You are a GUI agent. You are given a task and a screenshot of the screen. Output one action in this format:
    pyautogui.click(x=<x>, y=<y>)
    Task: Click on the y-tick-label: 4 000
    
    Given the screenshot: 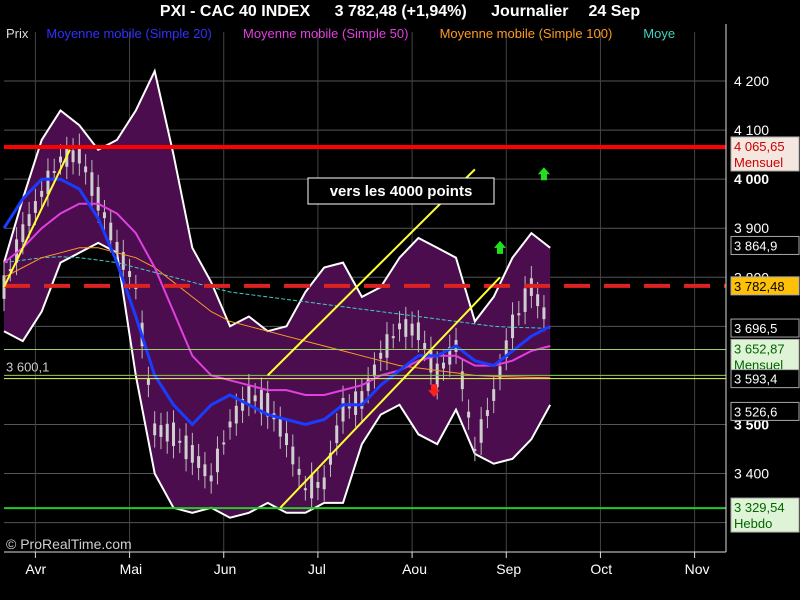 What is the action you would take?
    pyautogui.click(x=751, y=179)
    